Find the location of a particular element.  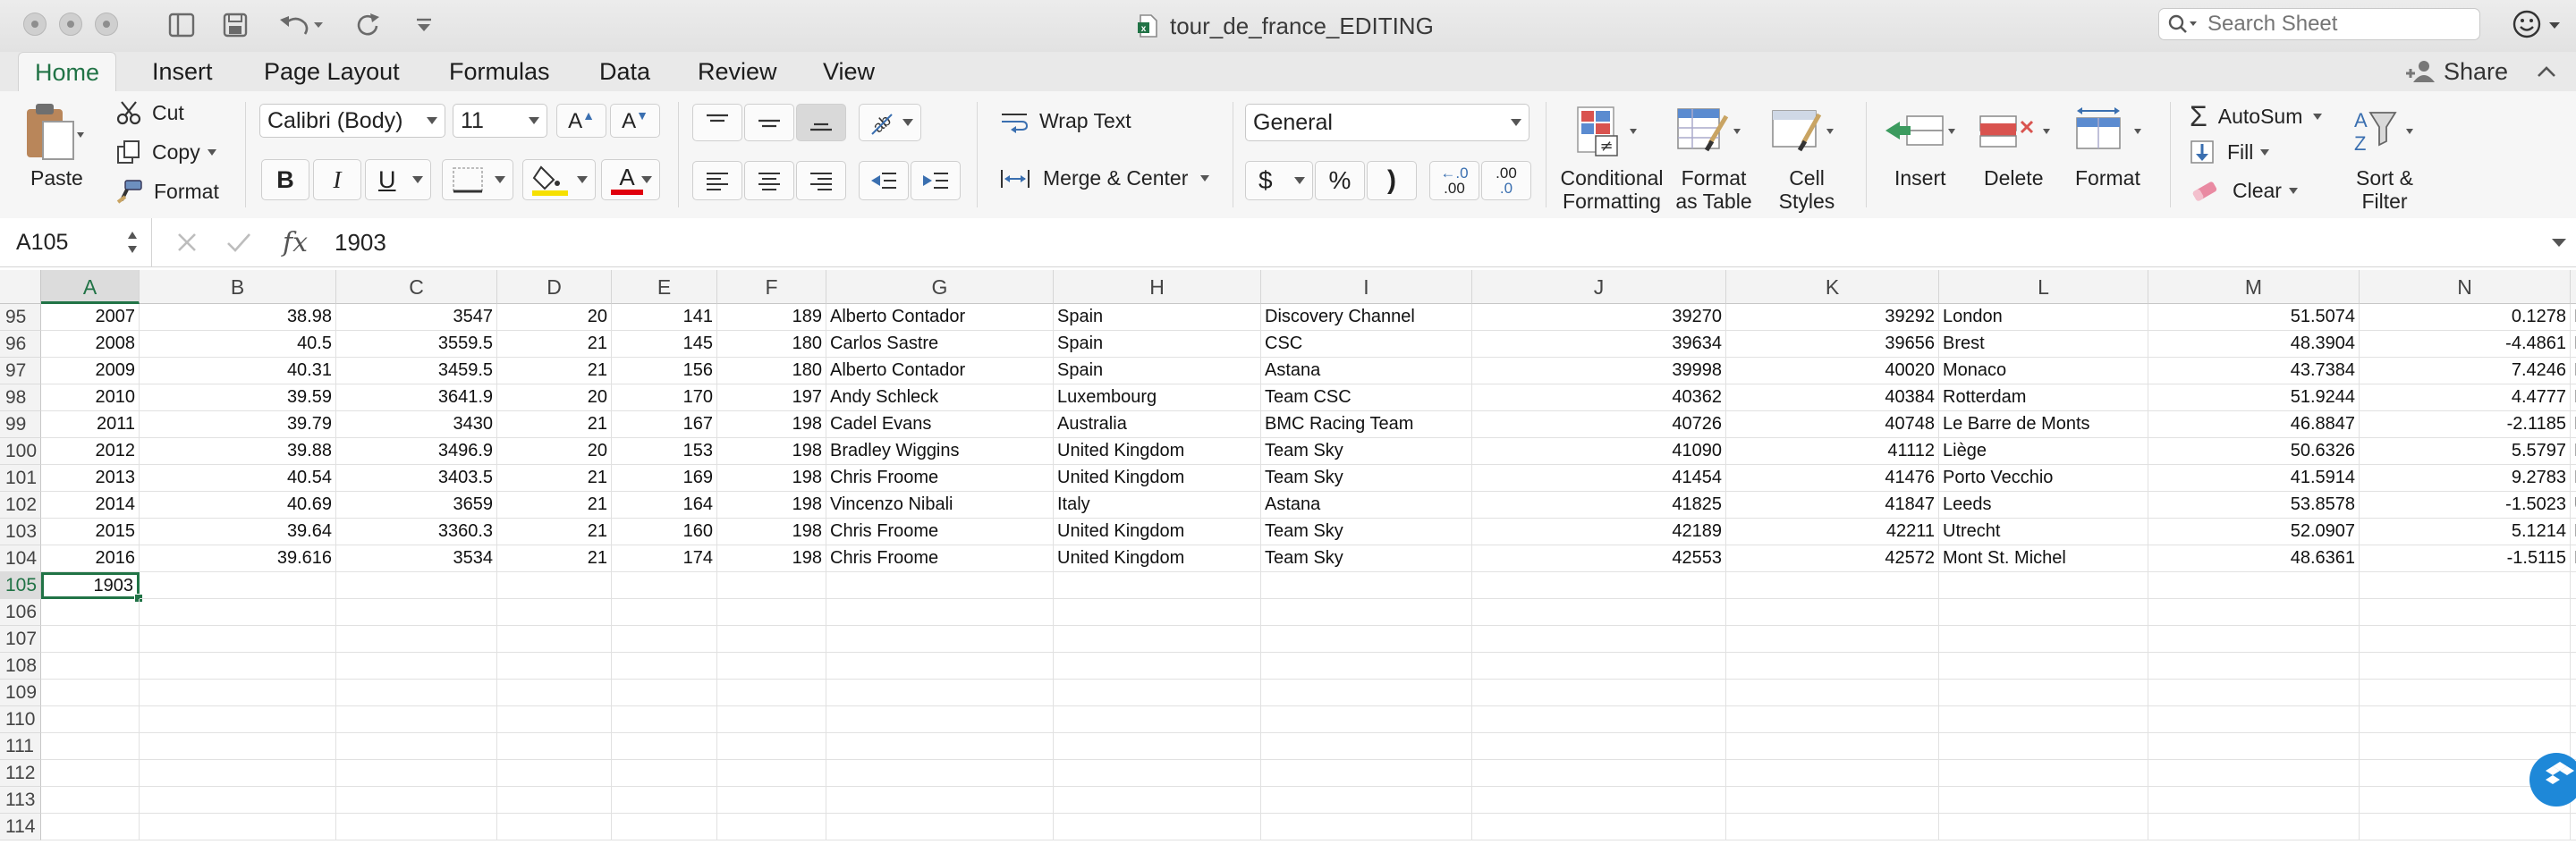

align-middle-button is located at coordinates (769, 122).